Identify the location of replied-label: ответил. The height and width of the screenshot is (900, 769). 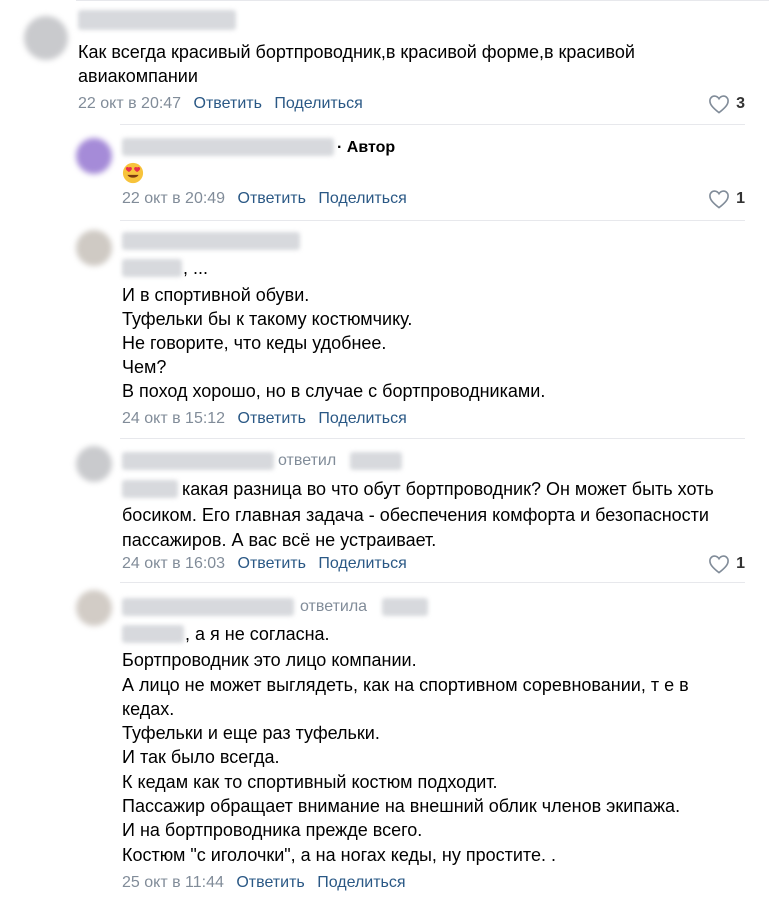
(307, 460).